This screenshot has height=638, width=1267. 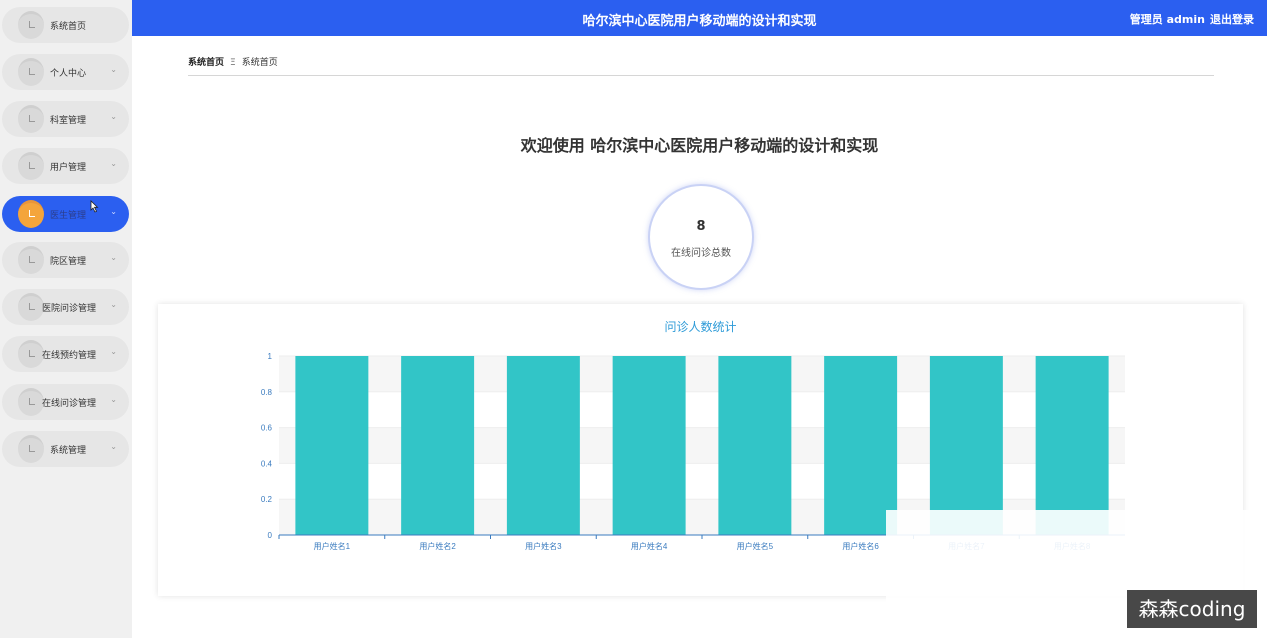 I want to click on sidebar-item: 医院问诊管理 ⌄, so click(x=65, y=307).